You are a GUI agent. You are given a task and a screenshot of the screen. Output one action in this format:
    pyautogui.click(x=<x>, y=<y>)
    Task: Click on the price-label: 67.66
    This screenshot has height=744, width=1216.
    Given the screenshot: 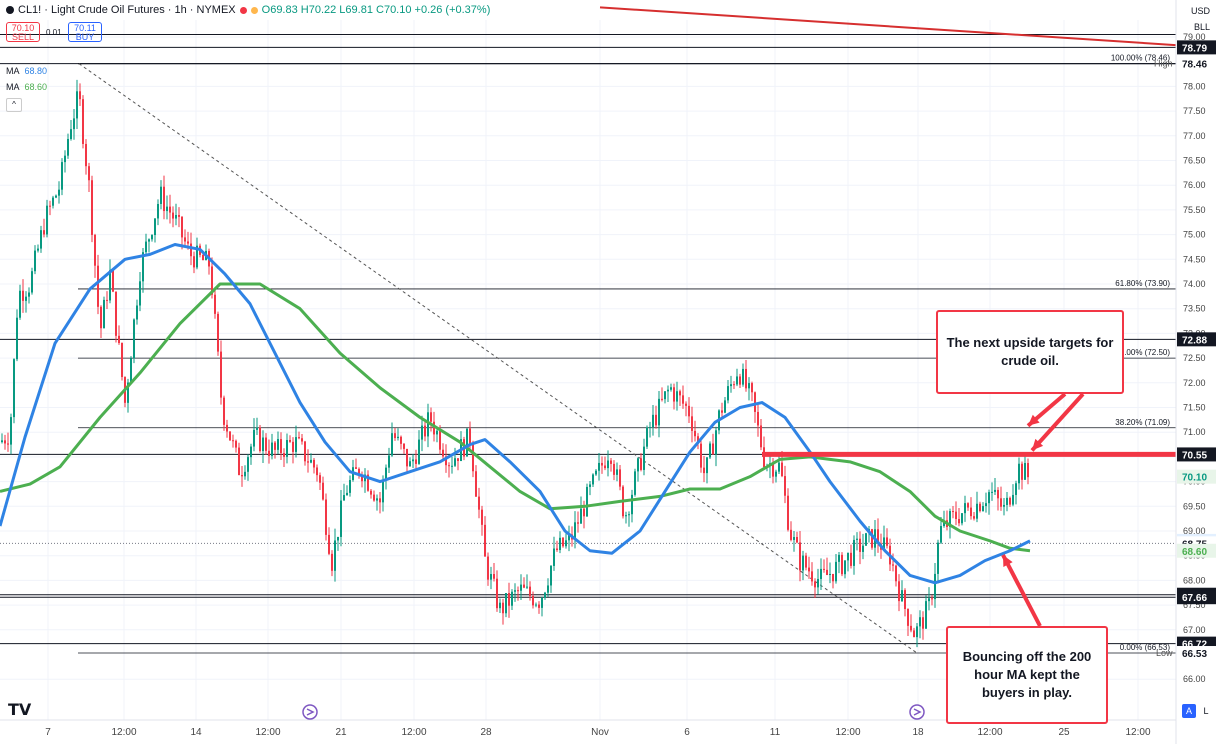 What is the action you would take?
    pyautogui.click(x=1194, y=598)
    